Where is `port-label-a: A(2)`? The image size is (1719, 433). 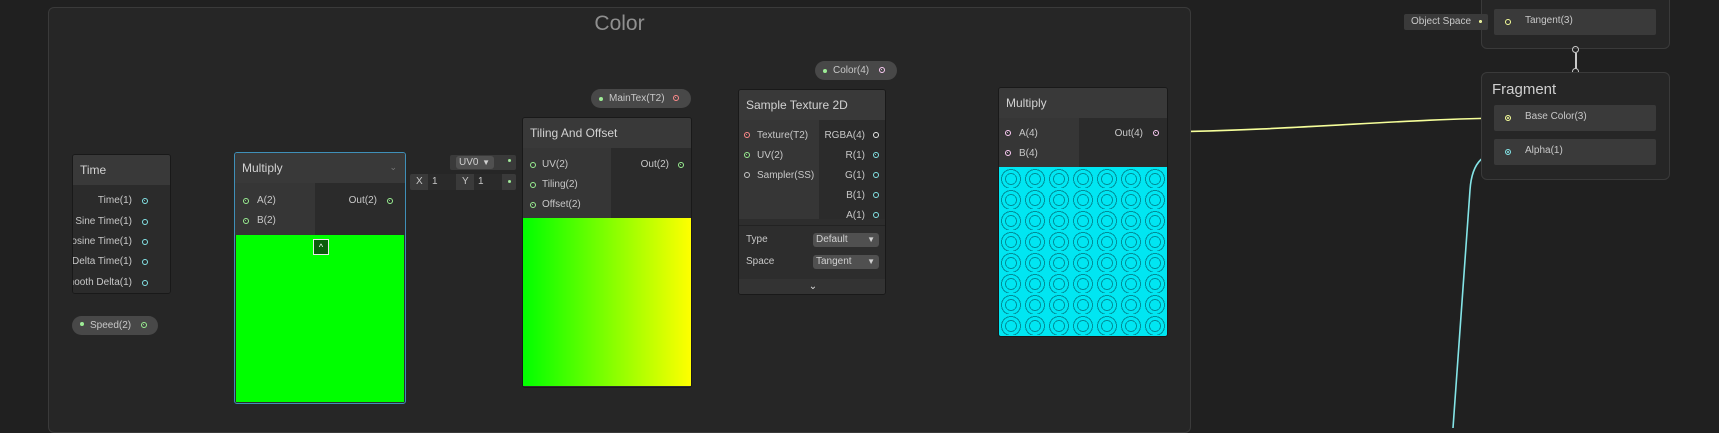
port-label-a: A(2) is located at coordinates (266, 200).